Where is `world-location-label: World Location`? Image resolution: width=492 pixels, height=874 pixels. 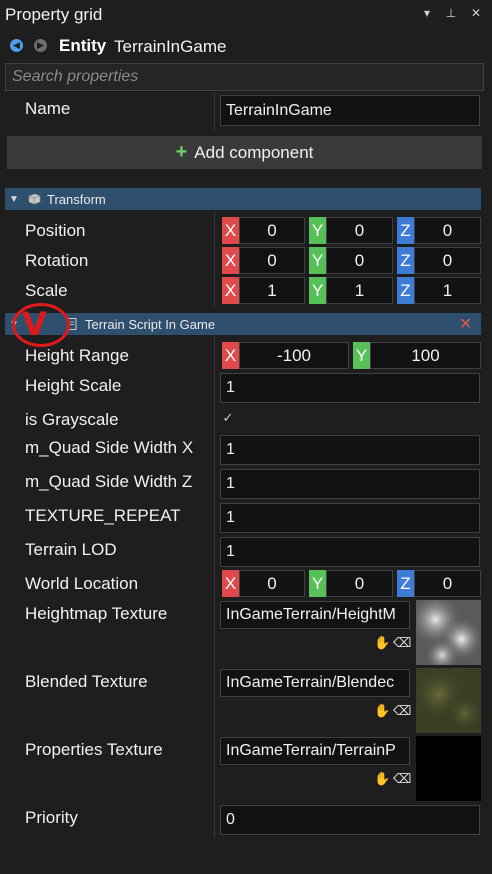
world-location-label: World Location is located at coordinates (82, 583).